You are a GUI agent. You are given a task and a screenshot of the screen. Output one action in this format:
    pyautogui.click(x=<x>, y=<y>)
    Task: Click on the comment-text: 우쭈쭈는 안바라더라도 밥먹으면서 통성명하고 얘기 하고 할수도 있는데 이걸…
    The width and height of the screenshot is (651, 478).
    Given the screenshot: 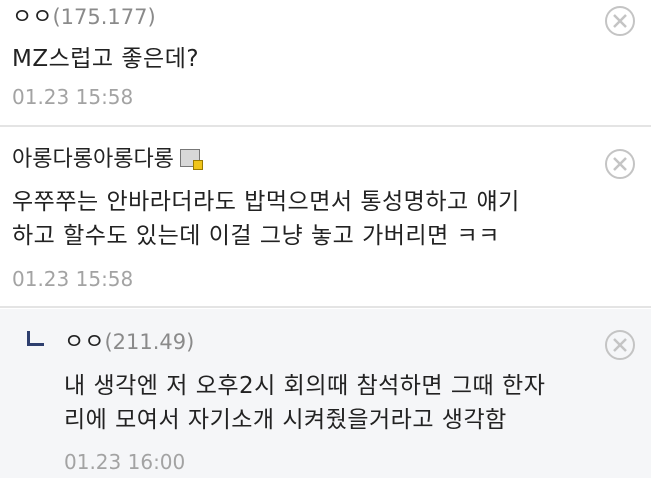 What is the action you would take?
    pyautogui.click(x=266, y=219)
    